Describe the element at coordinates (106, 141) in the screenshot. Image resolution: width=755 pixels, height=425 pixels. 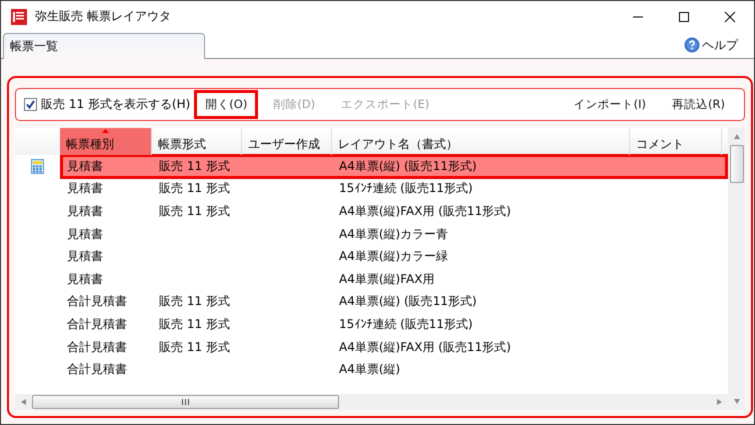
I see `column-header: 帳票種別` at that location.